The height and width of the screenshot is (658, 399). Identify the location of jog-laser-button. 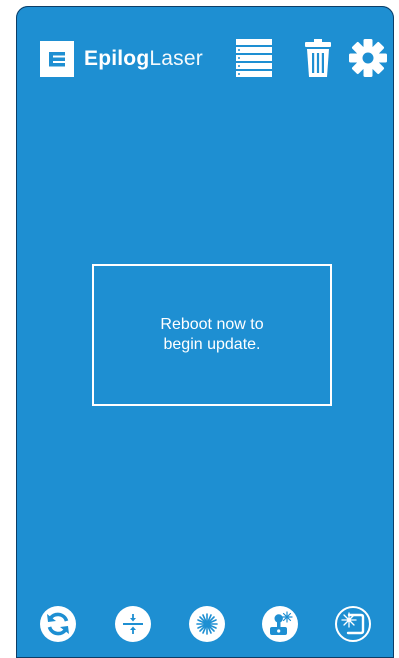
(280, 624).